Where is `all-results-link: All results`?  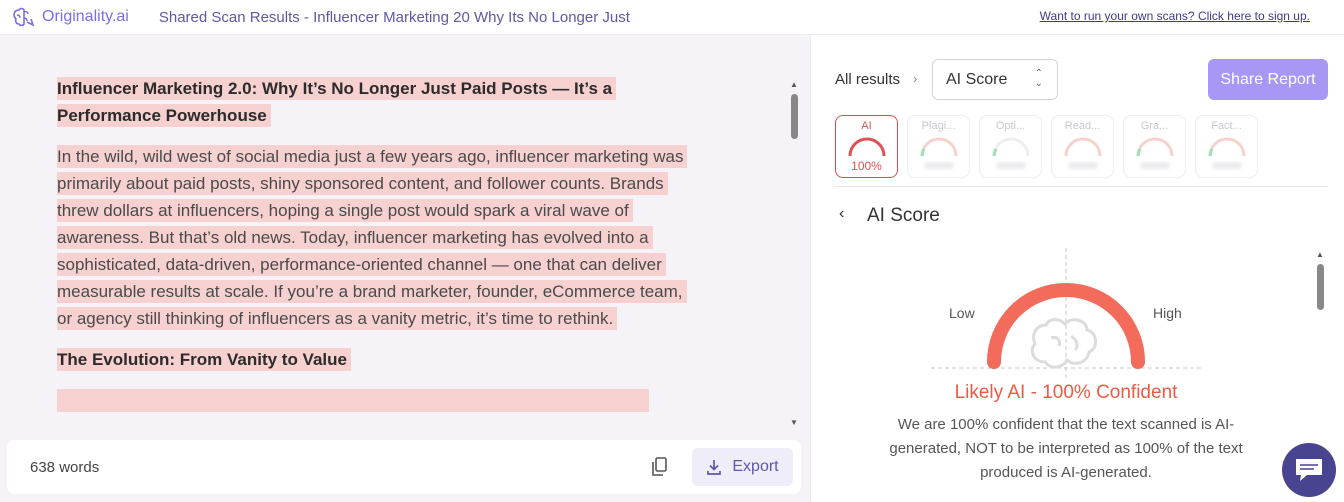 all-results-link: All results is located at coordinates (867, 79).